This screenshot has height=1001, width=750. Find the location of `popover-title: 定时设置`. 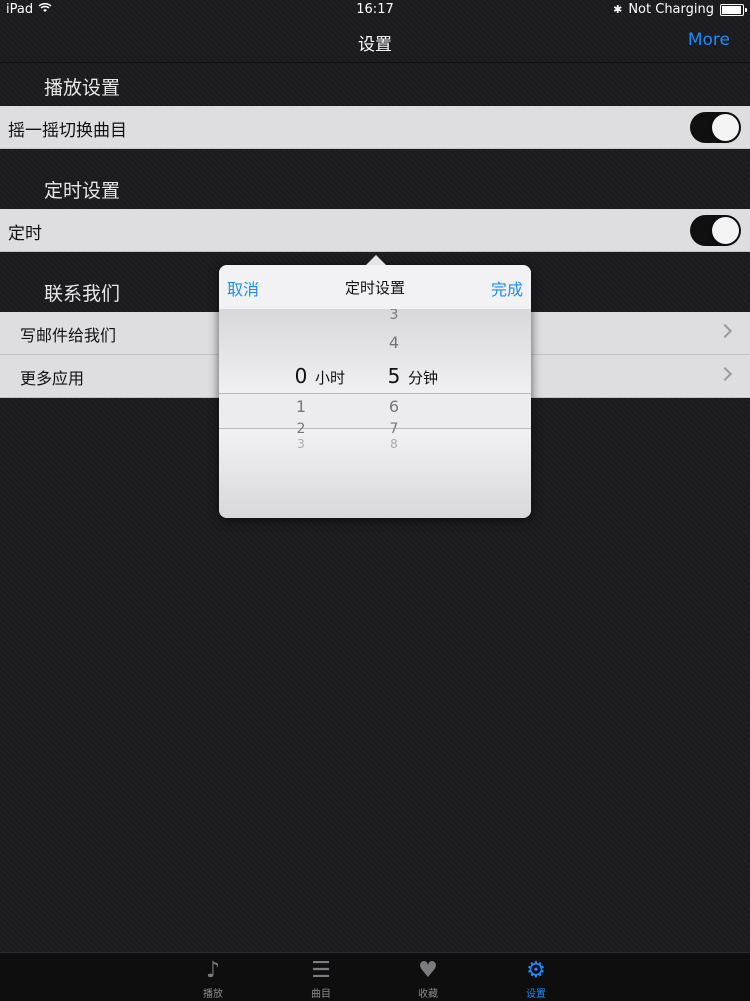

popover-title: 定时设置 is located at coordinates (374, 288).